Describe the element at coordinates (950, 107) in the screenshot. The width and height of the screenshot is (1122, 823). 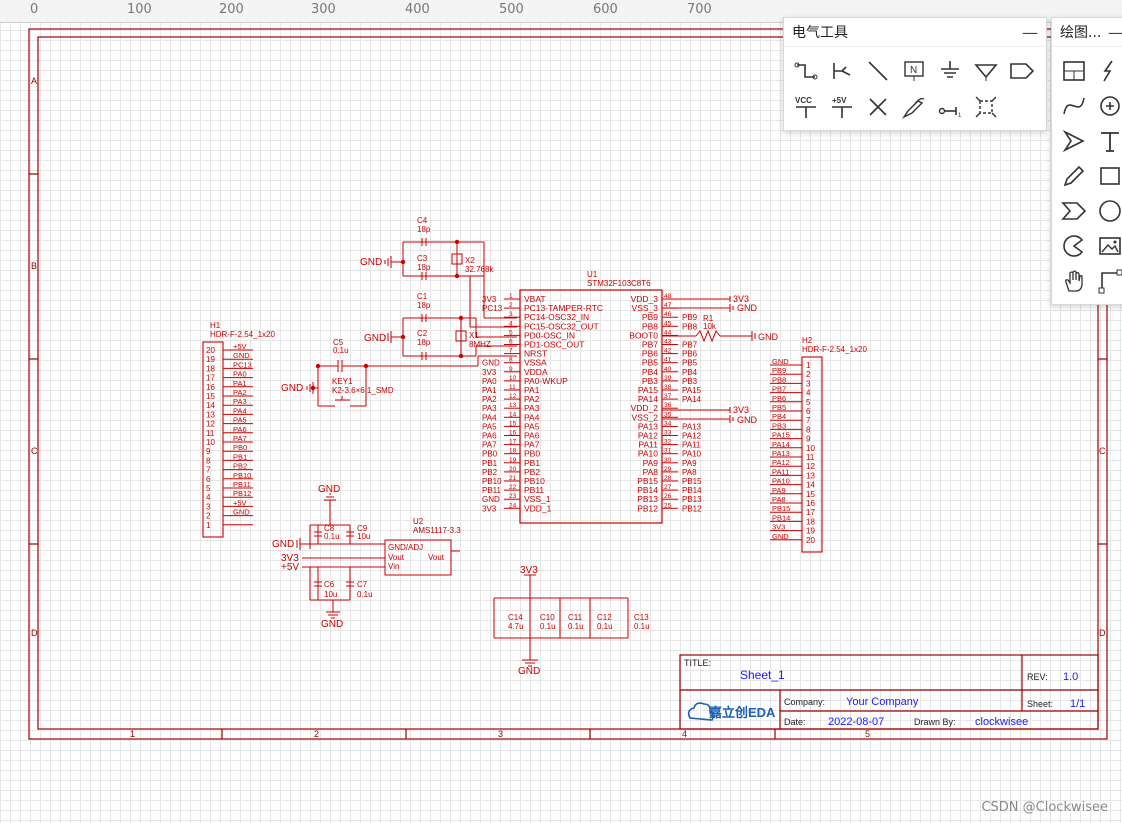
I see `pin-icon: 1` at that location.